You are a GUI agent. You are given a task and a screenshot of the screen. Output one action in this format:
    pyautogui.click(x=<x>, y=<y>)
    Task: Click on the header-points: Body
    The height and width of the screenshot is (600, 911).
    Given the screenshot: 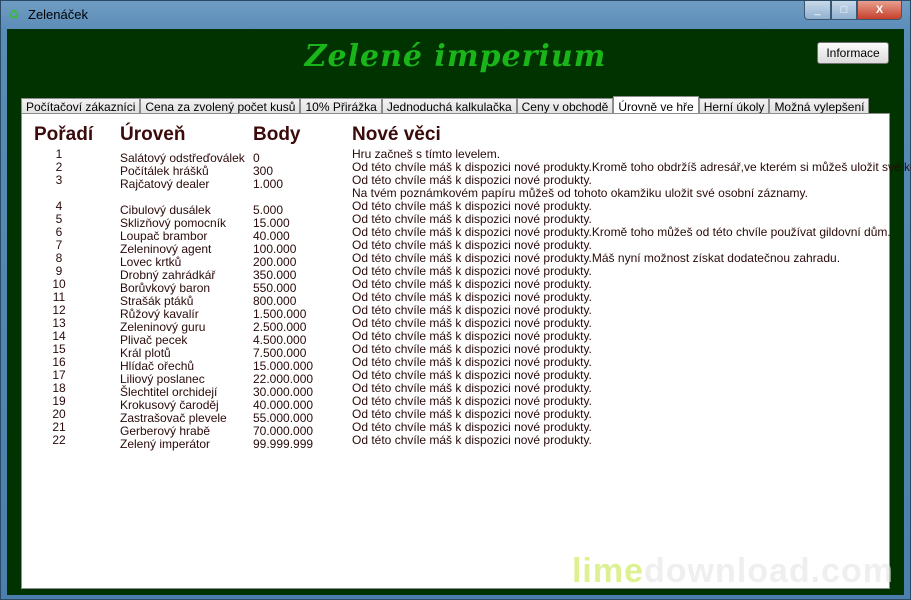 What is the action you would take?
    pyautogui.click(x=277, y=134)
    